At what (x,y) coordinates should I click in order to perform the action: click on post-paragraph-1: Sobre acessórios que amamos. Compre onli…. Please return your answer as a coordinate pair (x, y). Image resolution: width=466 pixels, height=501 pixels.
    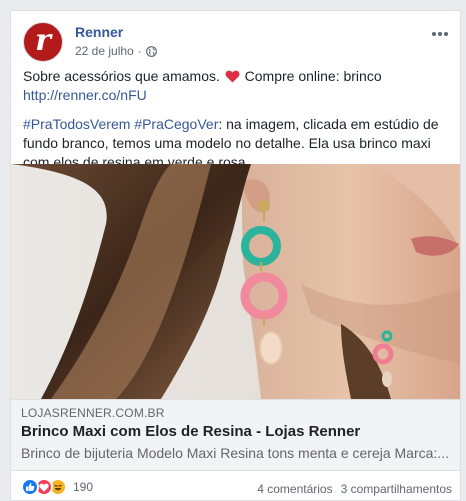
    Looking at the image, I should click on (235, 86).